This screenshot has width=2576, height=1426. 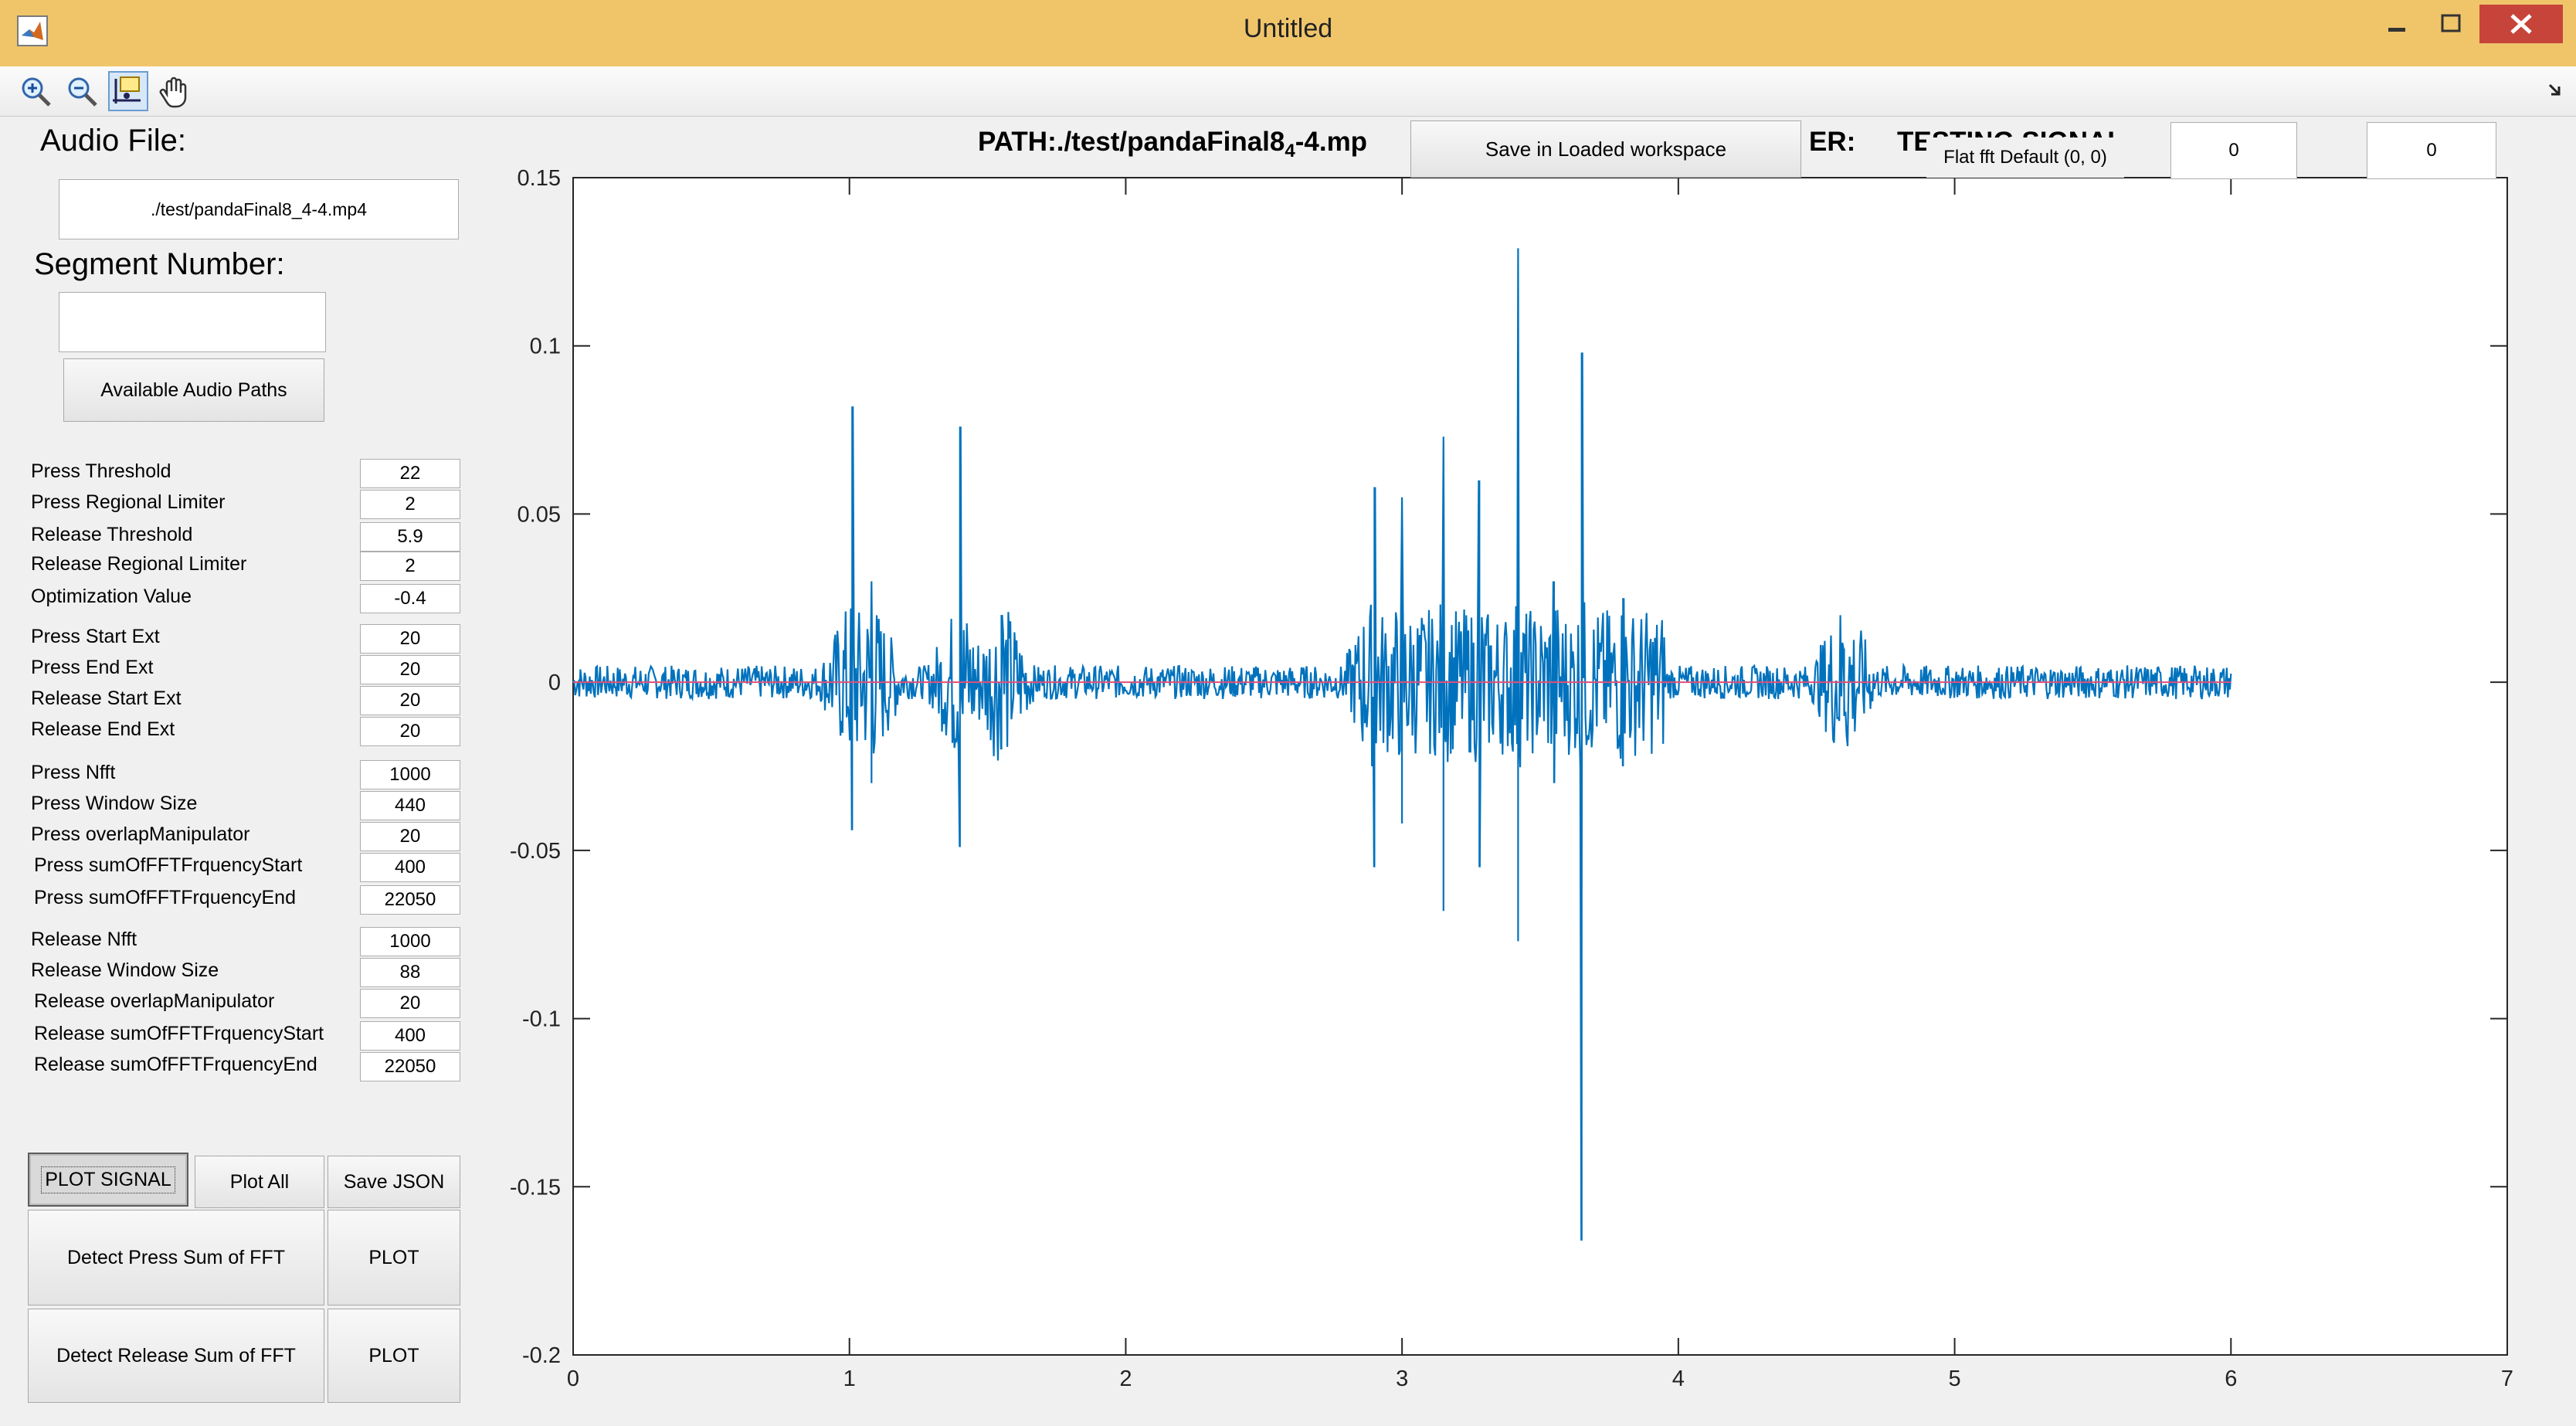 What do you see at coordinates (1125, 1379) in the screenshot?
I see `x-tick-label: 2` at bounding box center [1125, 1379].